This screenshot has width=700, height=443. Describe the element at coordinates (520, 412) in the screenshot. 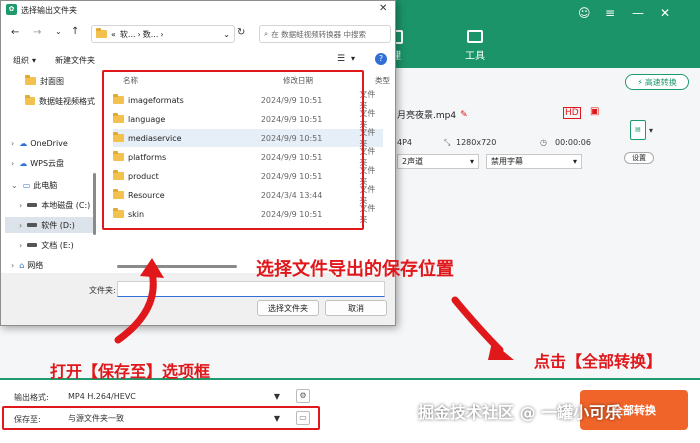

I see `watermark: 掘金技术社区 @ 一罐小可乐` at that location.